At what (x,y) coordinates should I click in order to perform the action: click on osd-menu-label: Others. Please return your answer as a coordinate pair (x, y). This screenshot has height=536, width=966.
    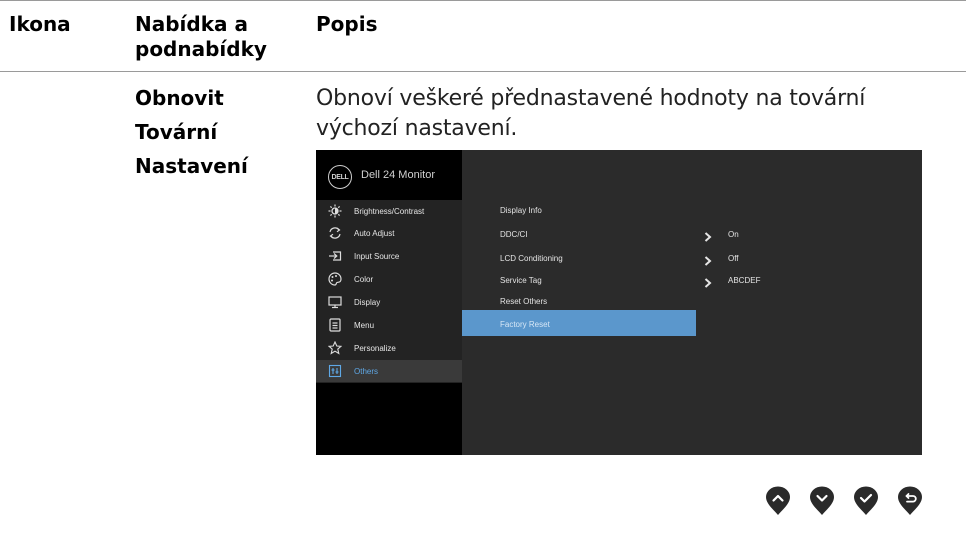
    Looking at the image, I should click on (366, 371).